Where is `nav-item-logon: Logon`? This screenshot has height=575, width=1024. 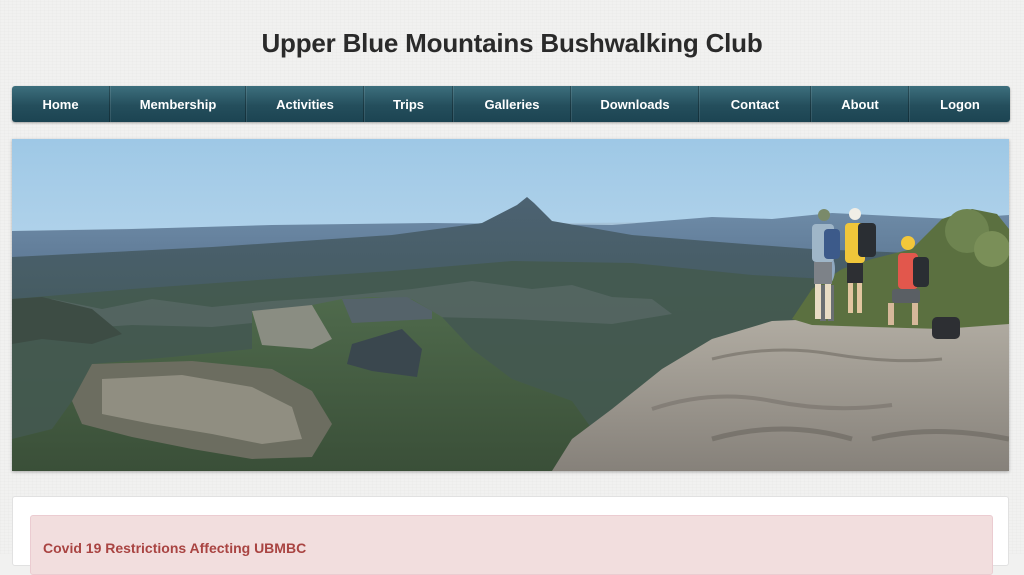
nav-item-logon: Logon is located at coordinates (959, 104).